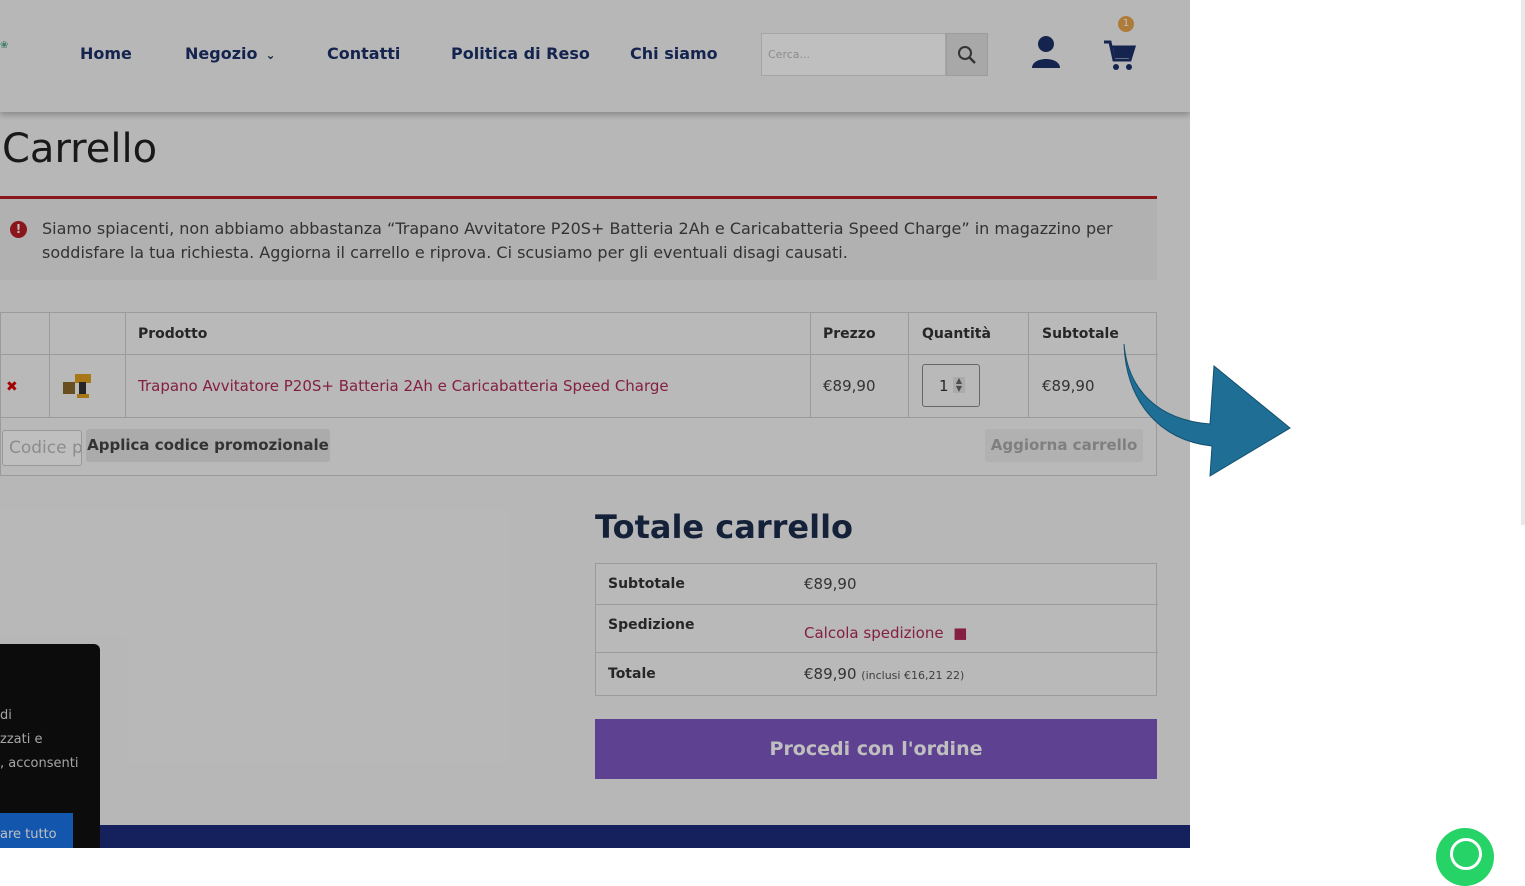 The width and height of the screenshot is (1525, 886). I want to click on cart-icon, so click(1119, 55).